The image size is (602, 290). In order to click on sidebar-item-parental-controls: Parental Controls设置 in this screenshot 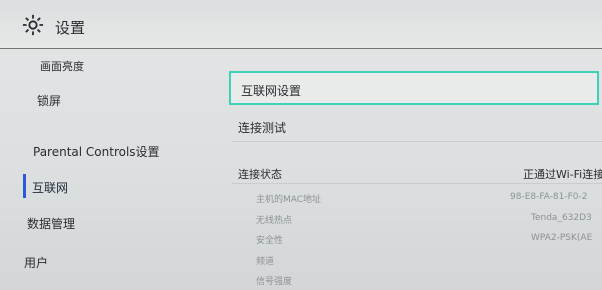, I will do `click(96, 151)`.